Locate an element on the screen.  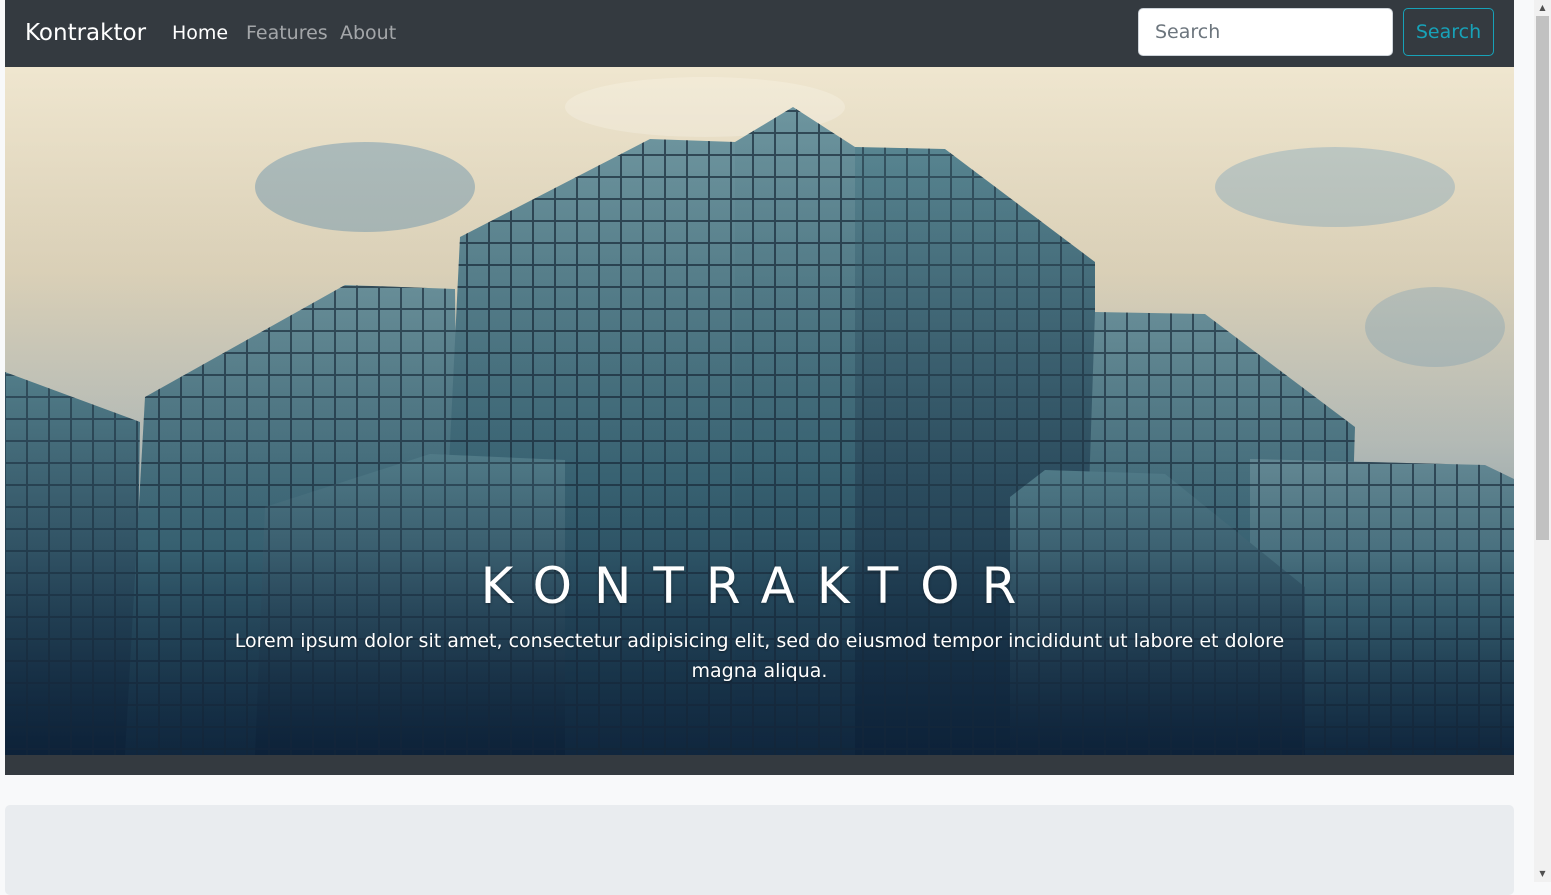
hero-title: KONTRAKTOR is located at coordinates (759, 586).